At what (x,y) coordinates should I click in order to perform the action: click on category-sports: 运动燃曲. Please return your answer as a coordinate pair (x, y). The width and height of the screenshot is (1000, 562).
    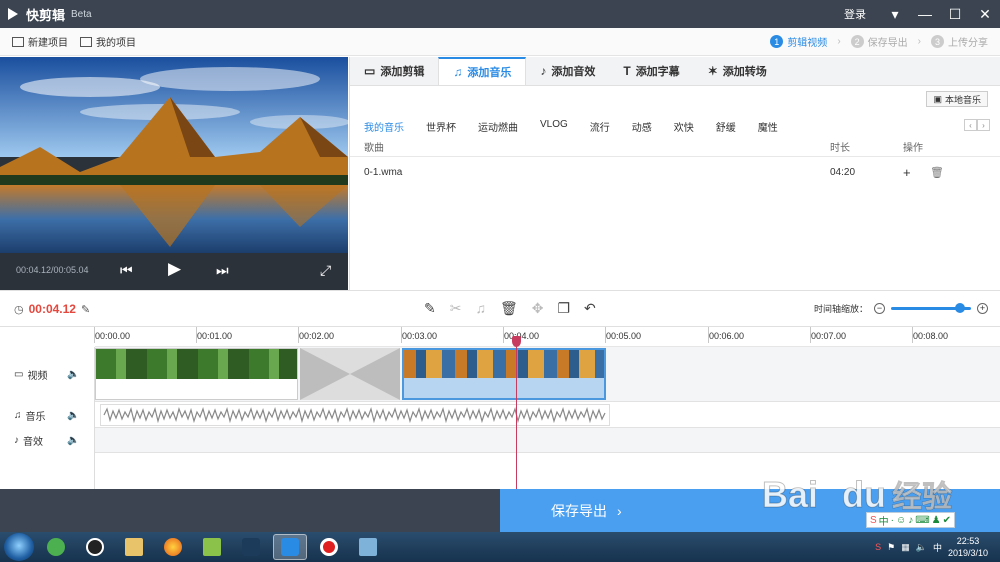
    Looking at the image, I should click on (498, 126).